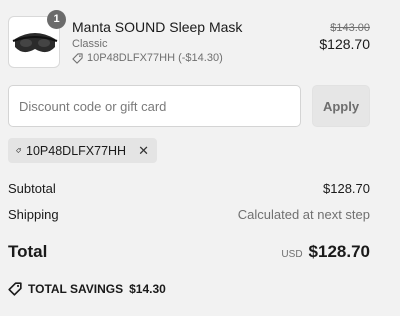  Describe the element at coordinates (32, 188) in the screenshot. I see `subtotal-label: Subtotal` at that location.